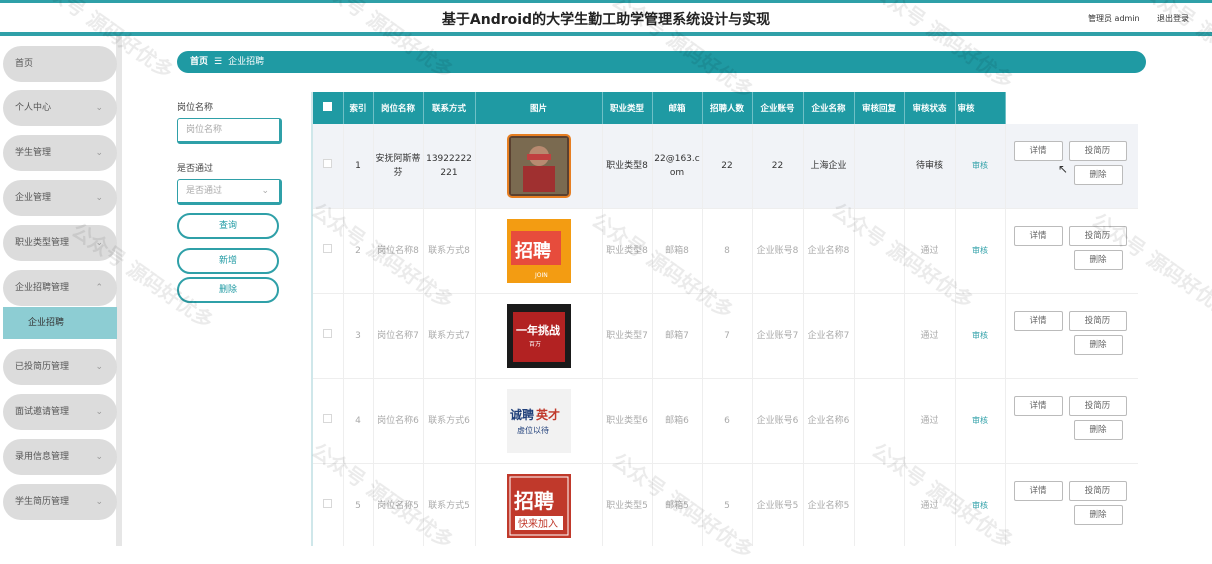 The width and height of the screenshot is (1212, 564). What do you see at coordinates (398, 166) in the screenshot?
I see `cell-job-name: 安抚阿斯蒂芬` at bounding box center [398, 166].